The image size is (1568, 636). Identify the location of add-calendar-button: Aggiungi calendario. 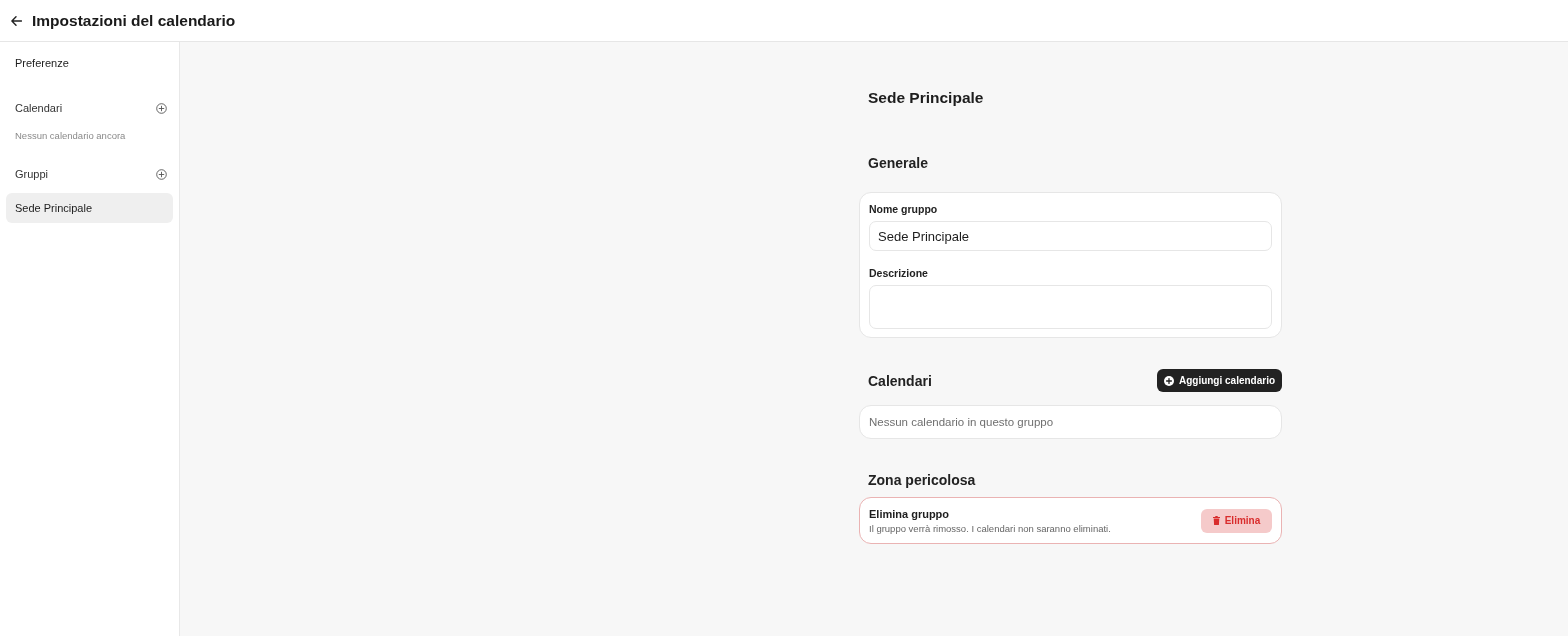
(1219, 380).